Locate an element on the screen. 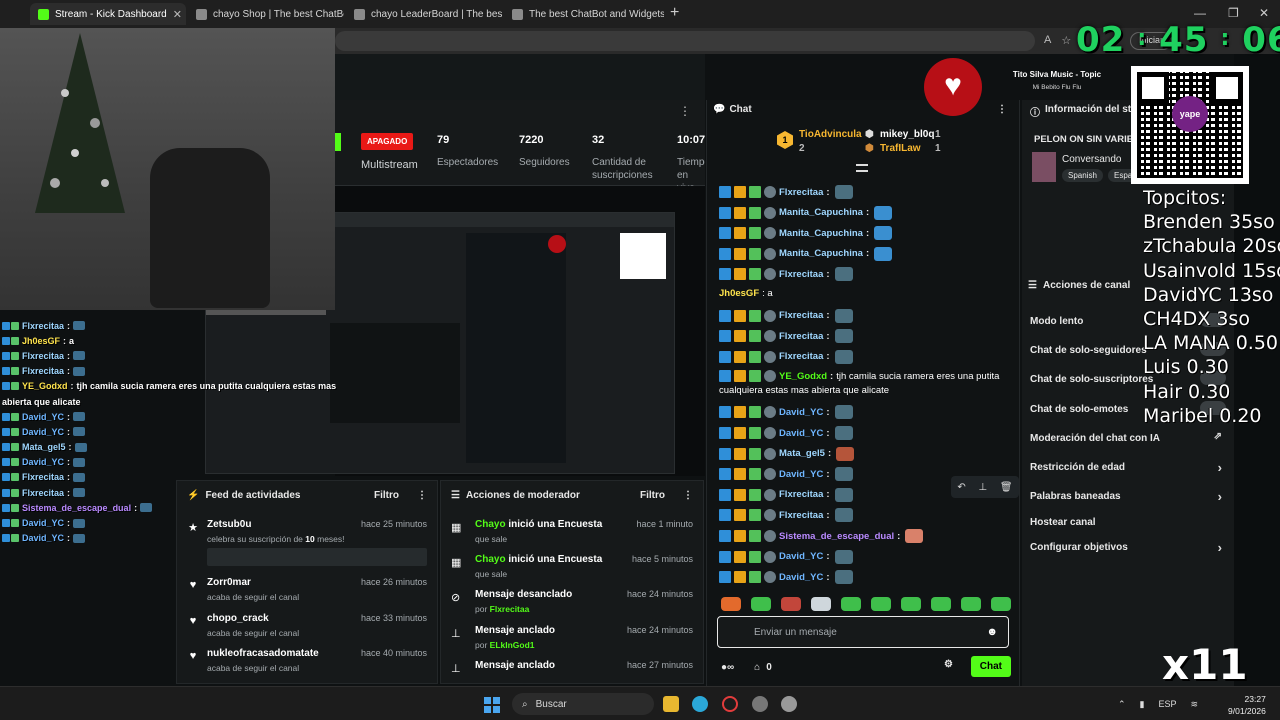 This screenshot has height=720, width=1280. taskbar-clock: 23:27 9/01/2026 is located at coordinates (1247, 705).